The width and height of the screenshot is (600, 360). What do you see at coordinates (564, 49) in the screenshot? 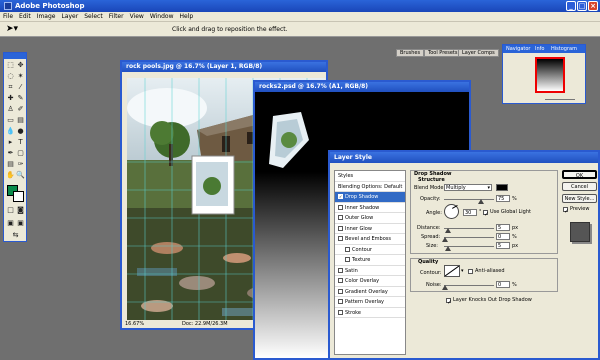
I see `tab-histogram: Histogram` at bounding box center [564, 49].